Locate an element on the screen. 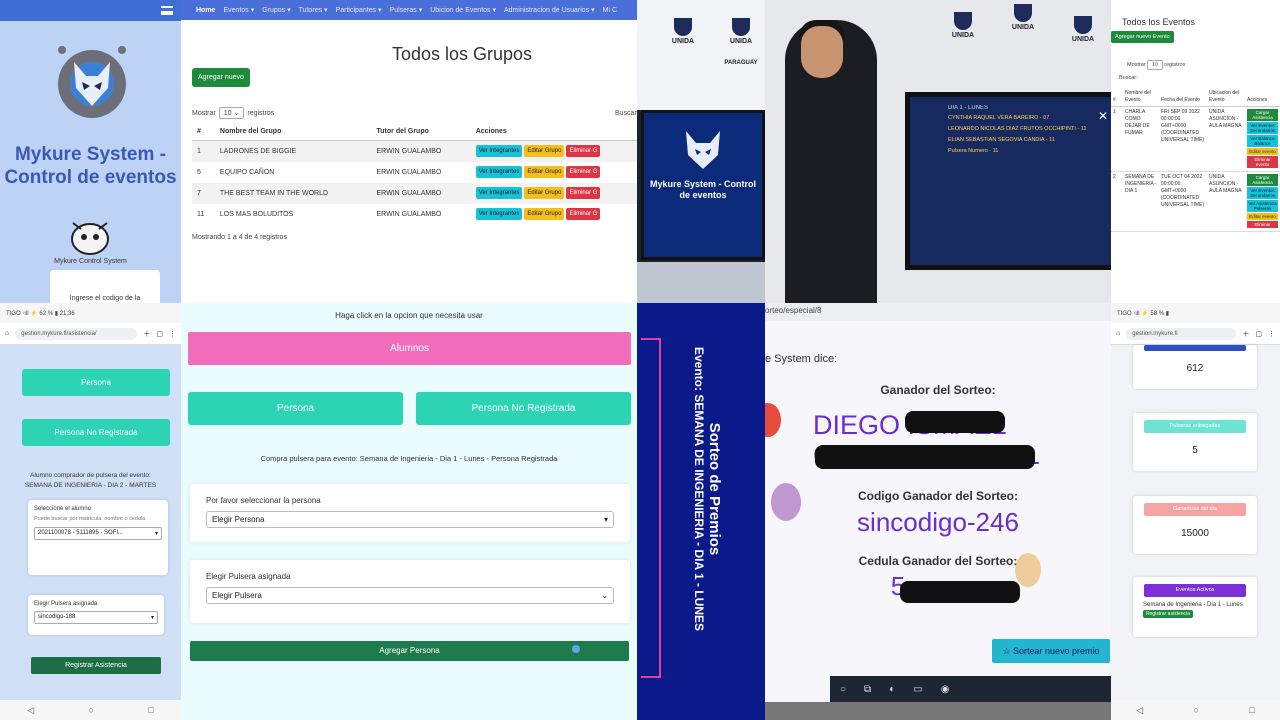 This screenshot has width=1280, height=720. nav-grupos: Grupos ▾ is located at coordinates (276, 10).